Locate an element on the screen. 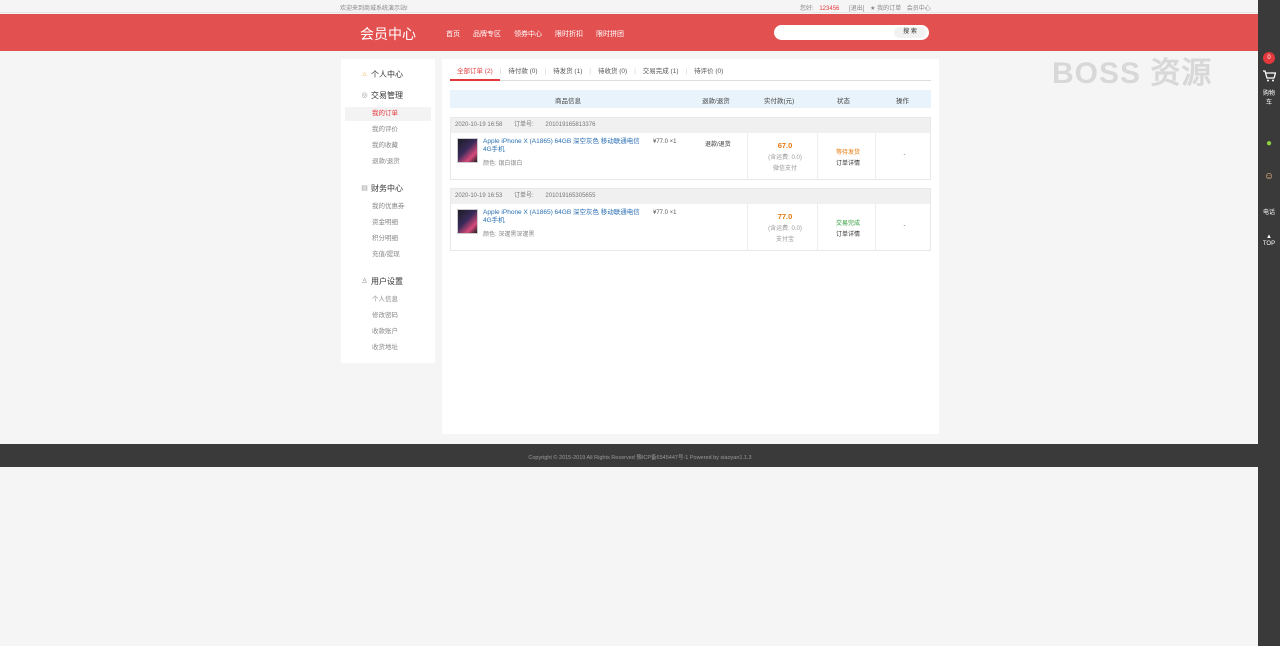 Image resolution: width=1280 pixels, height=646 pixels. product-color: 颜色: 深邃黑深邃黑 is located at coordinates (509, 235).